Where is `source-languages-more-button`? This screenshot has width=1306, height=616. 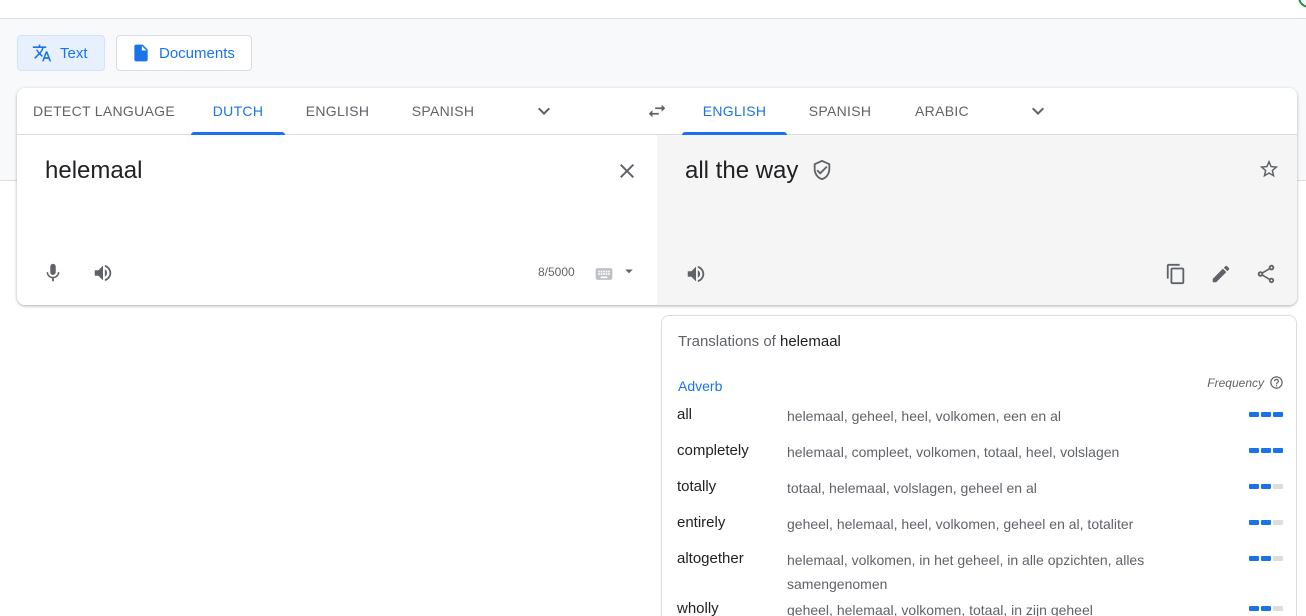 source-languages-more-button is located at coordinates (544, 111).